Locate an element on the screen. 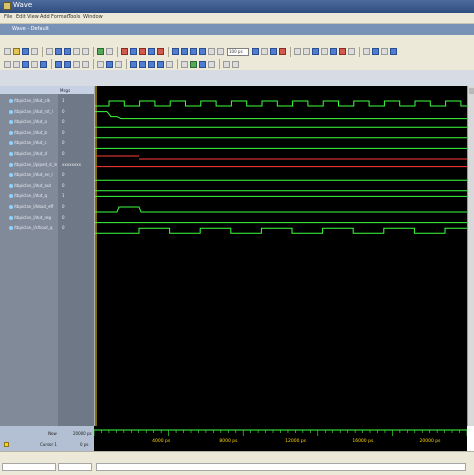 The width and height of the screenshot is (474, 475). step-back-icon is located at coordinates (175, 51).